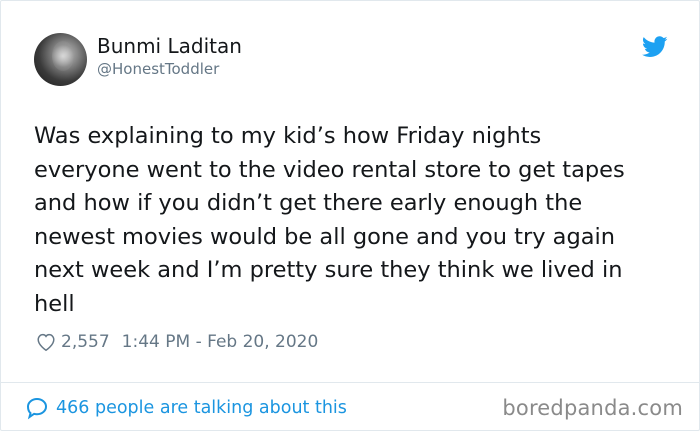 The image size is (700, 431). I want to click on talking-about-link: 466 people are talking about this, so click(186, 408).